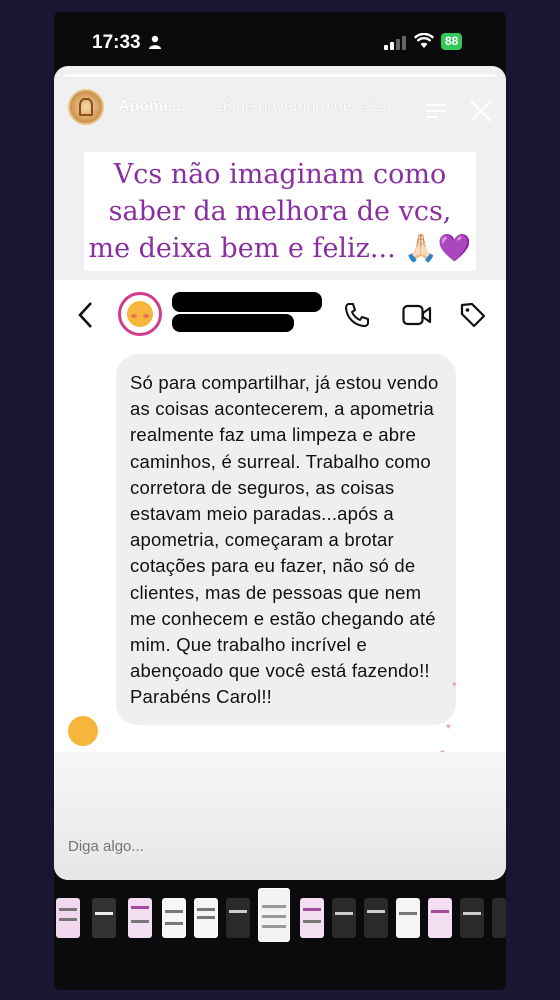  Describe the element at coordinates (116, 42) in the screenshot. I see `status-time: 17:33` at that location.